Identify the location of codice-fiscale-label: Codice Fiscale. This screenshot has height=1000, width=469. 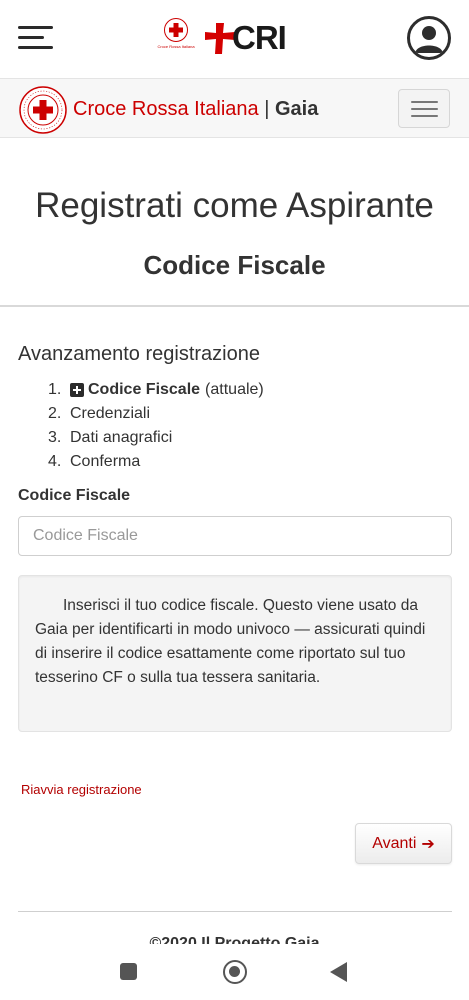
(74, 495).